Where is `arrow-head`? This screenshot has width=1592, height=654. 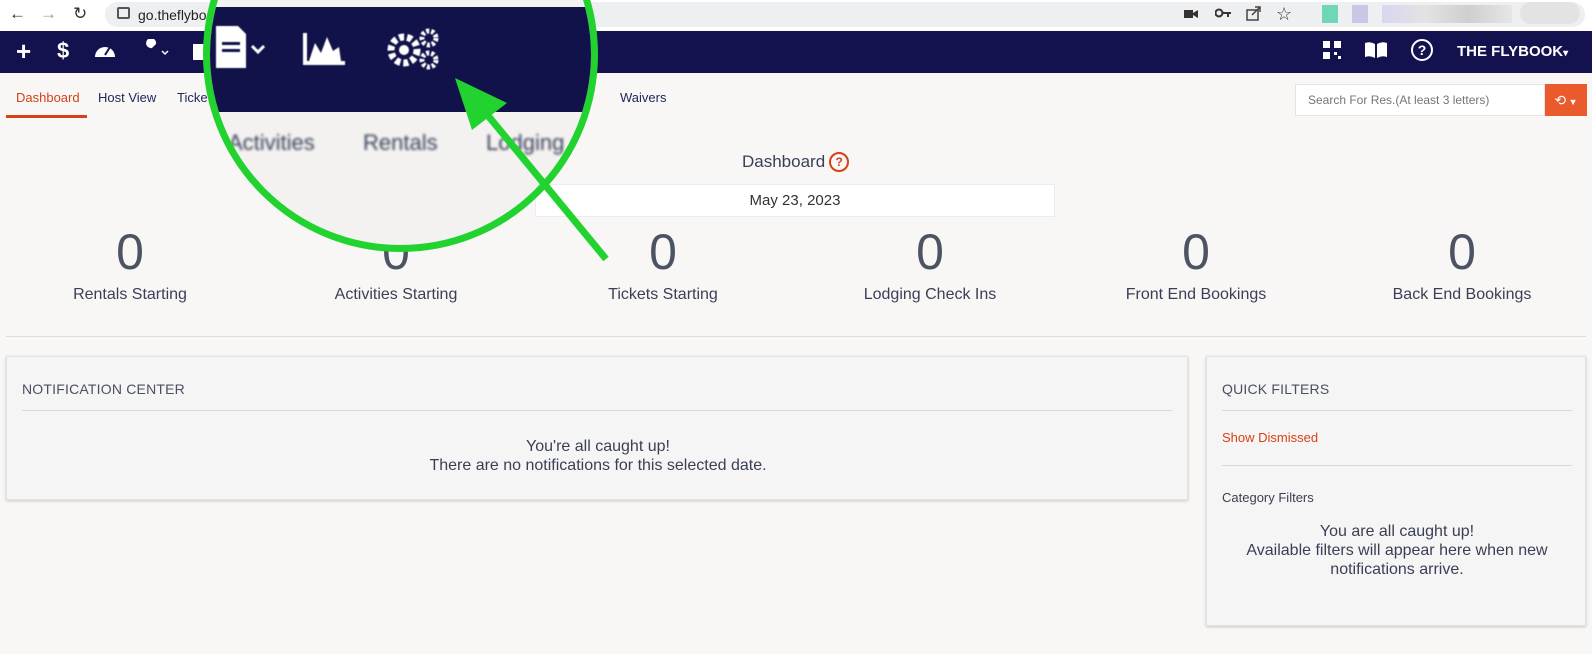 arrow-head is located at coordinates (481, 104).